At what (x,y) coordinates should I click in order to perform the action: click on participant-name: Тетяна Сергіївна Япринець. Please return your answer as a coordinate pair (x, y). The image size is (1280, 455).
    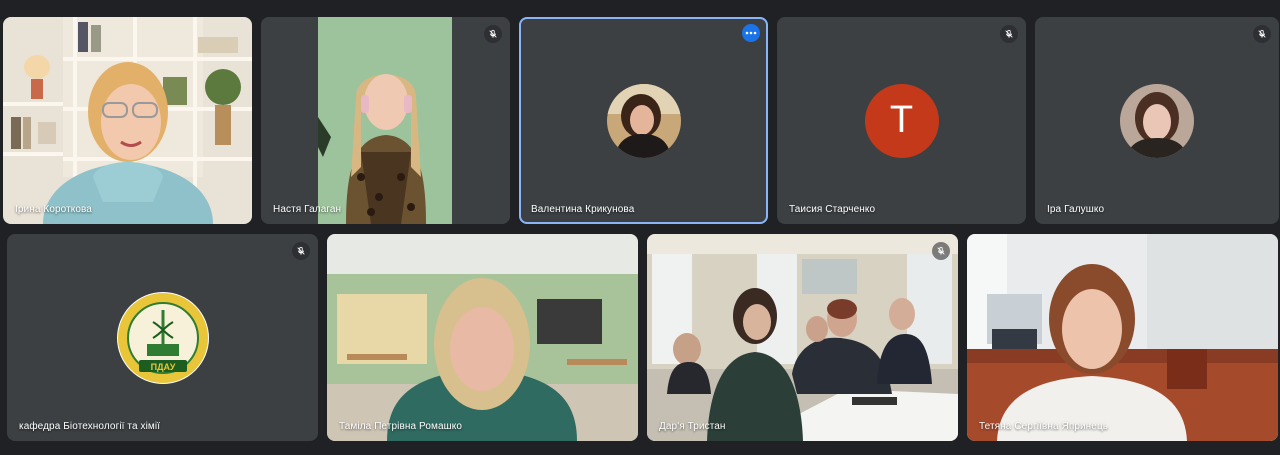
    Looking at the image, I should click on (1044, 426).